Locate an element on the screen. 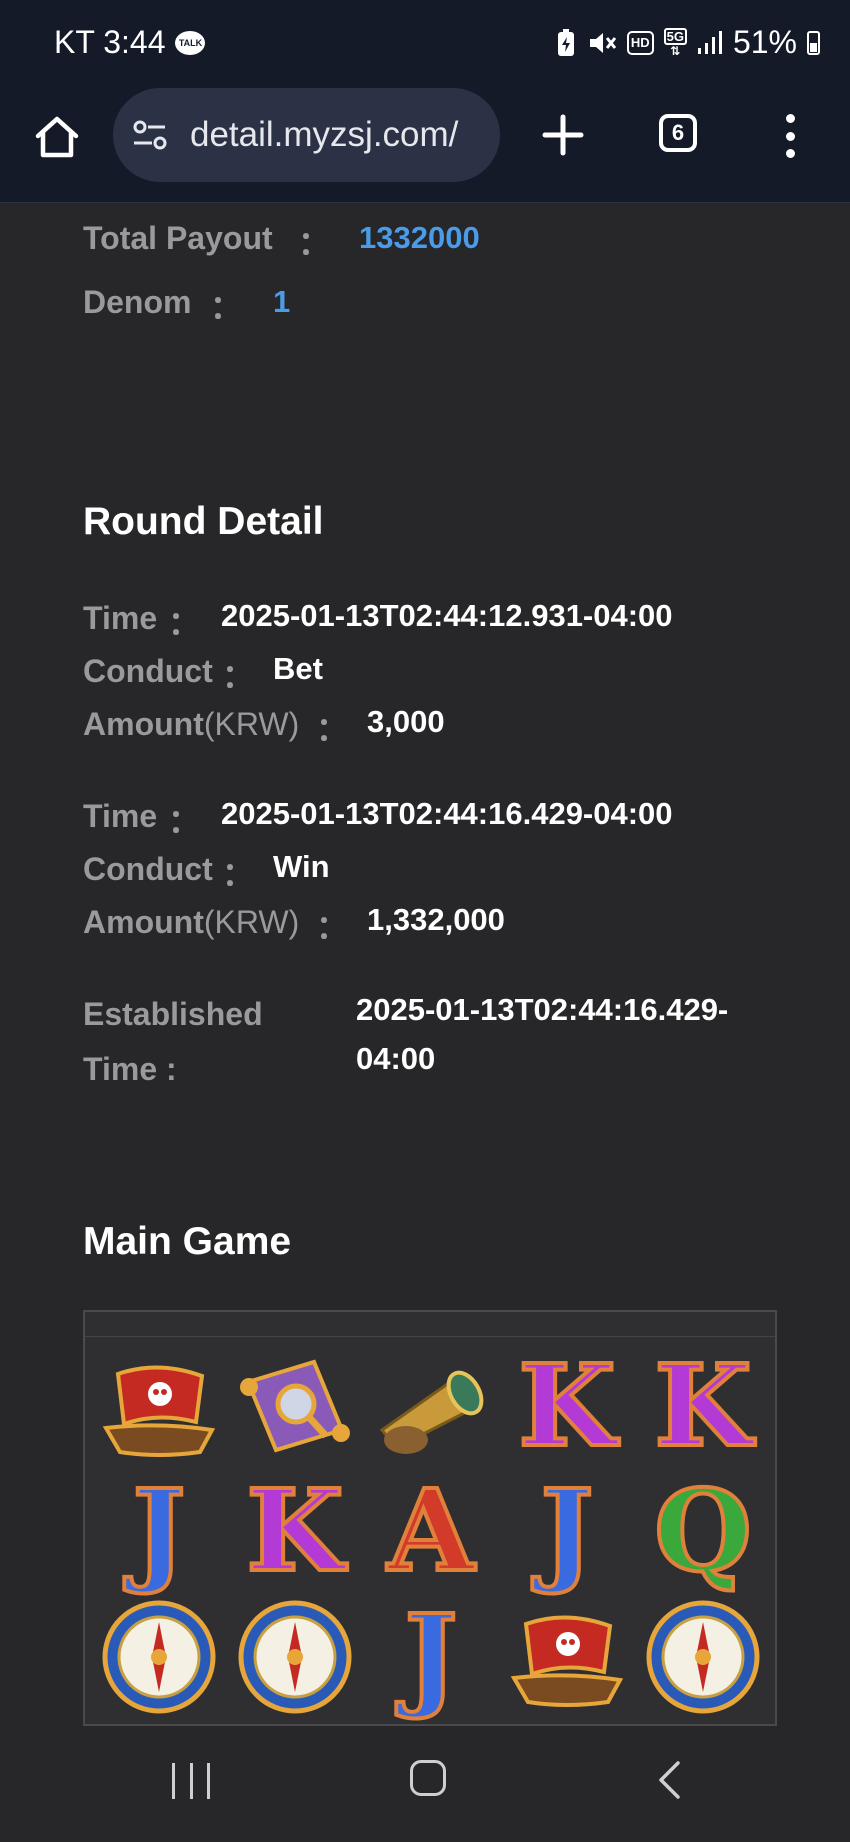 The image size is (850, 1842). tabs-icon: 6 is located at coordinates (678, 133).